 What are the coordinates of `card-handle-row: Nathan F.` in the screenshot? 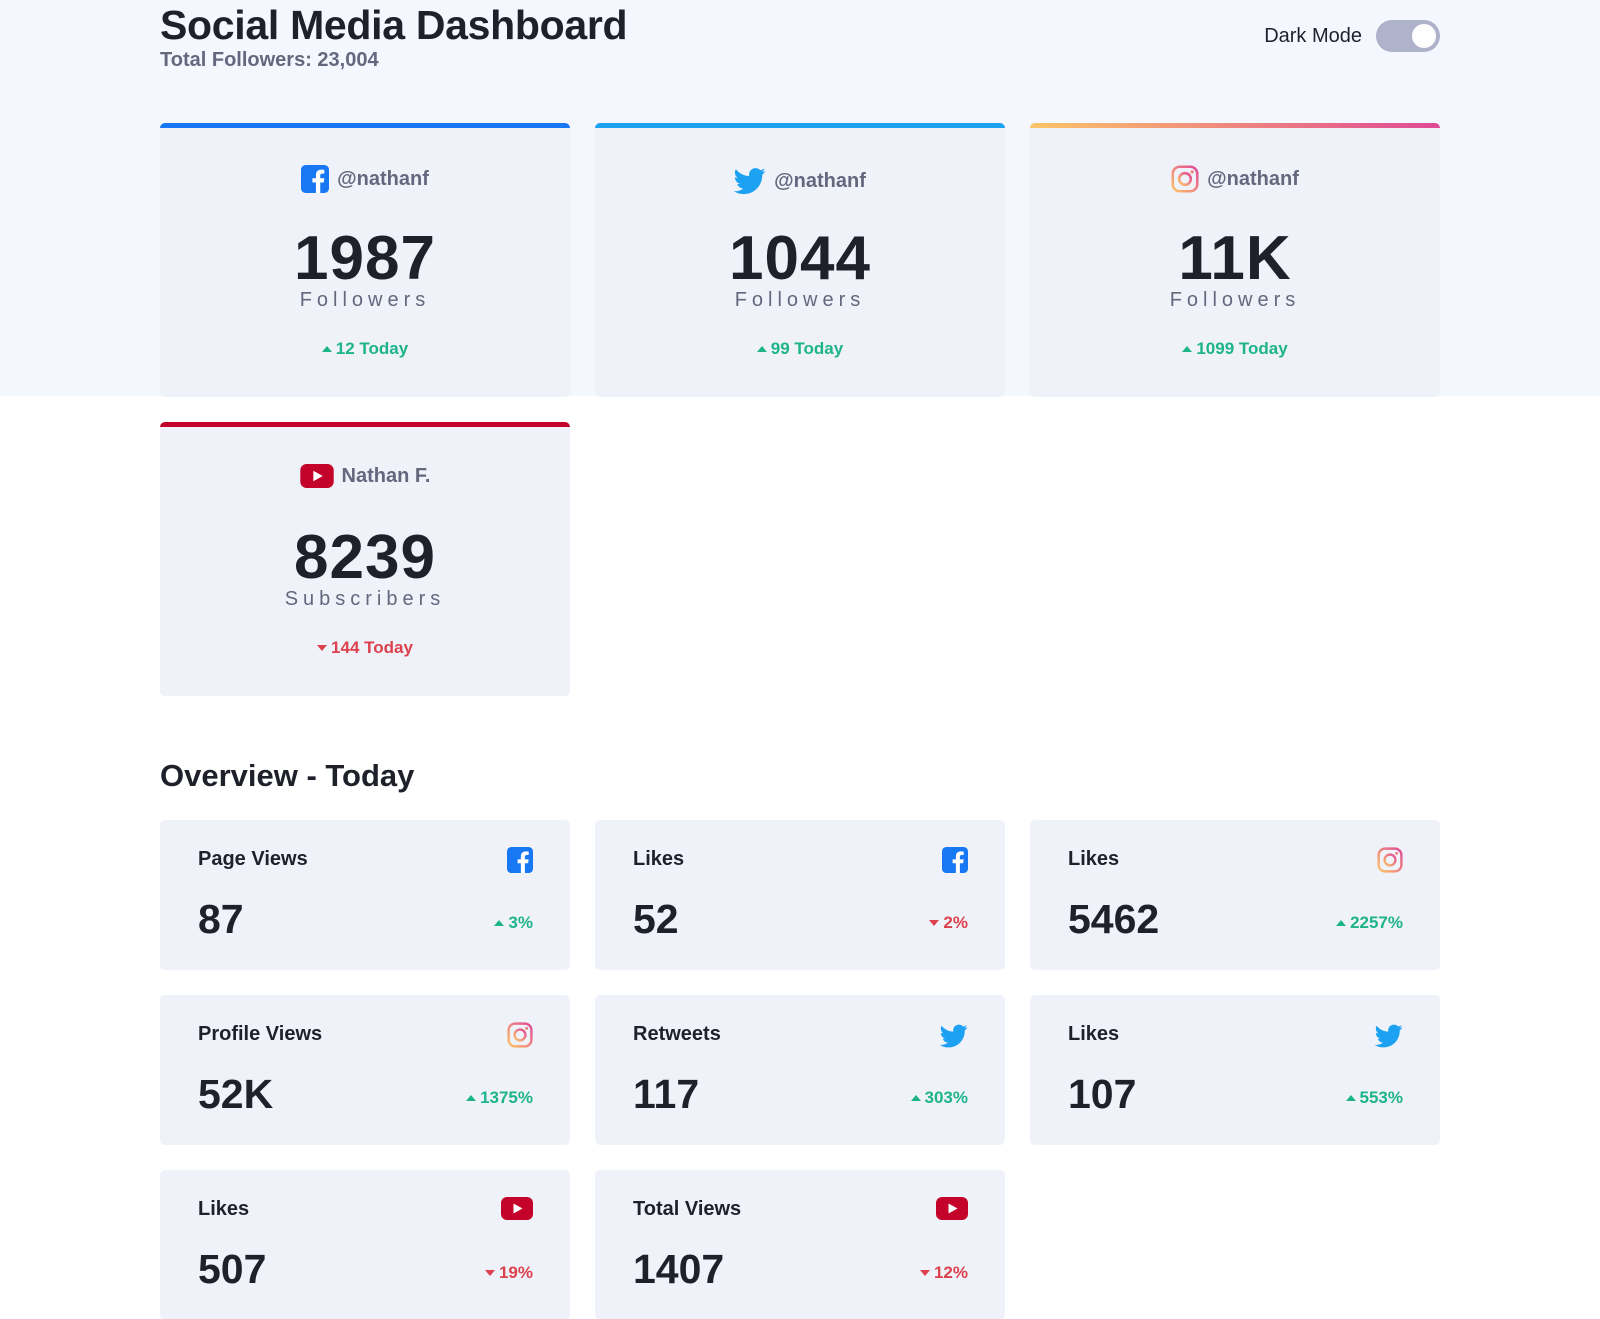 It's located at (365, 476).